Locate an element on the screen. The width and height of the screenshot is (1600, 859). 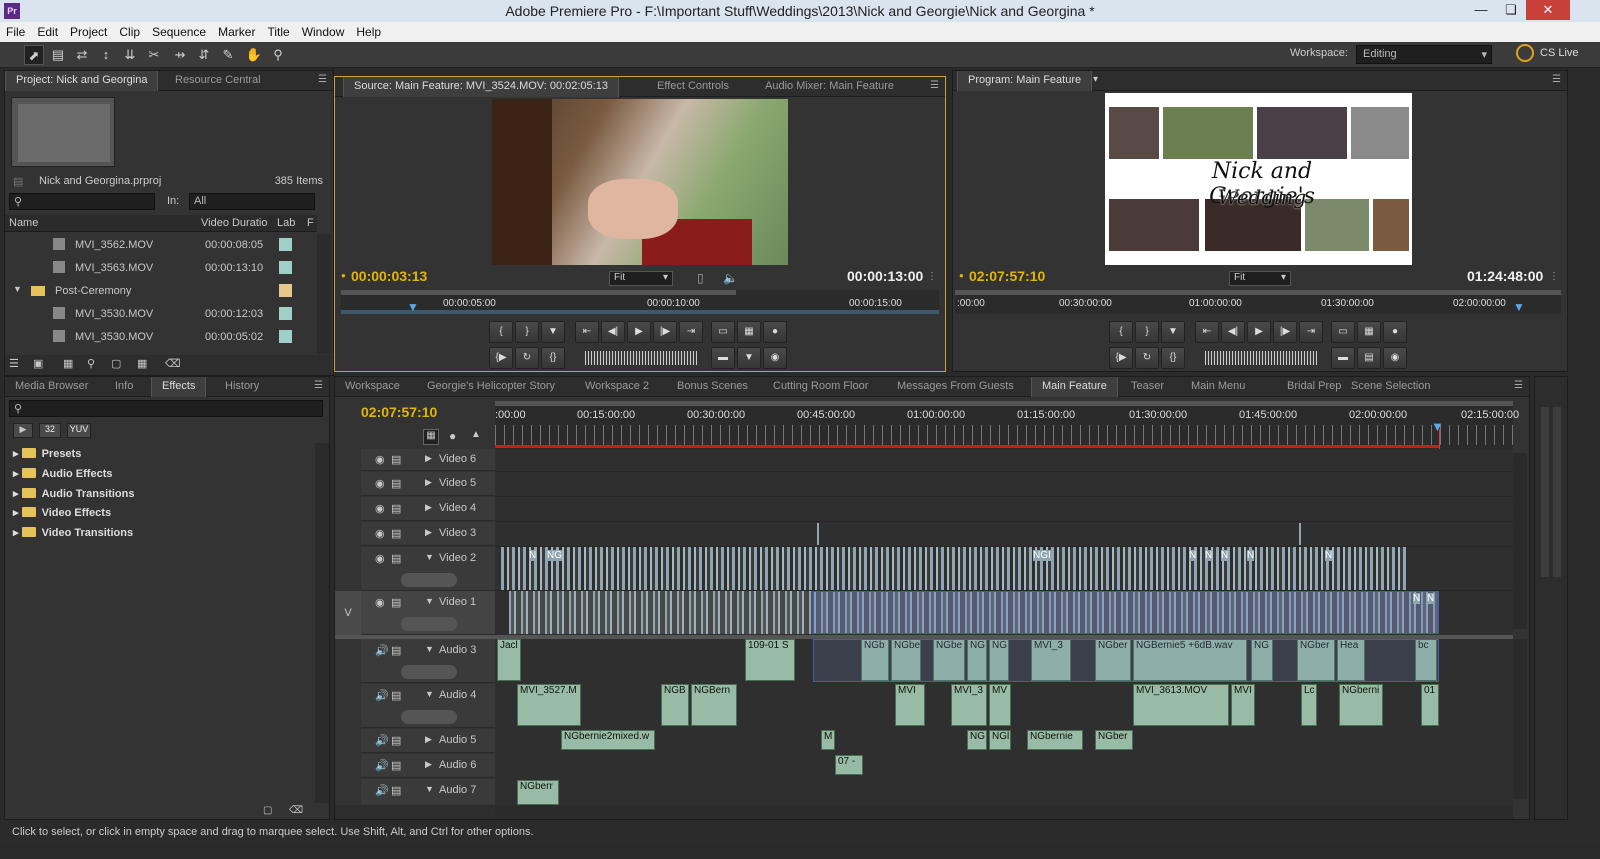
audio-clip: 07 - is located at coordinates (849, 765).